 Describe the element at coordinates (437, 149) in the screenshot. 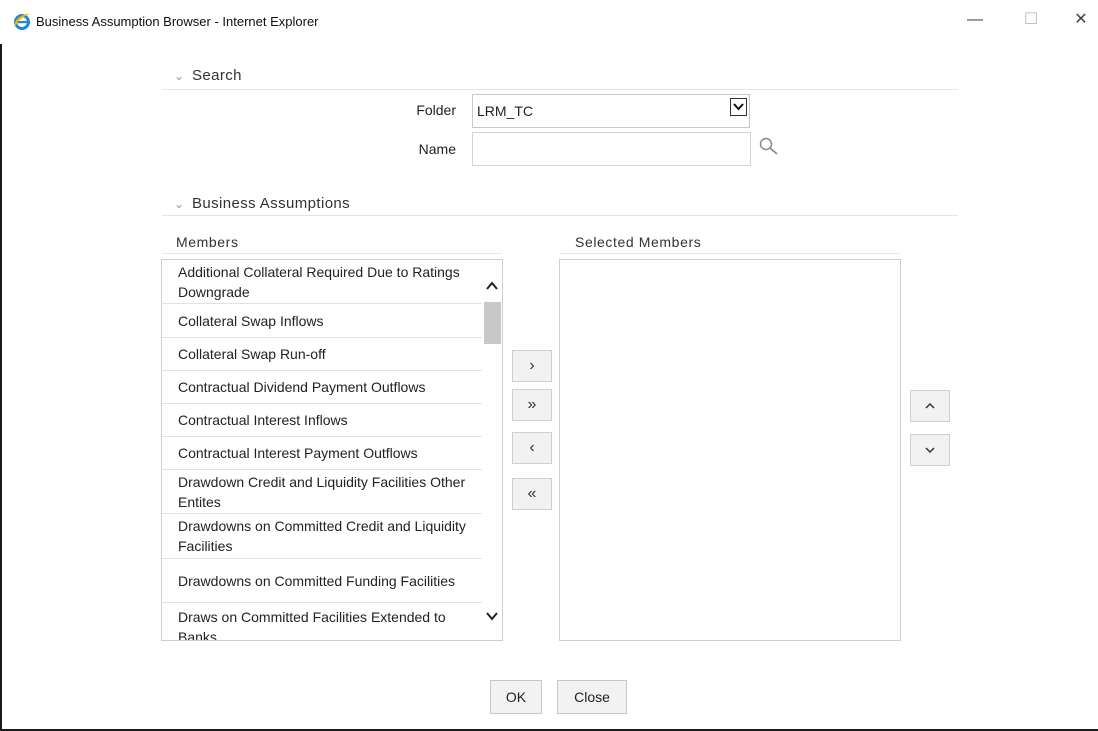

I see `name-label: Name` at that location.